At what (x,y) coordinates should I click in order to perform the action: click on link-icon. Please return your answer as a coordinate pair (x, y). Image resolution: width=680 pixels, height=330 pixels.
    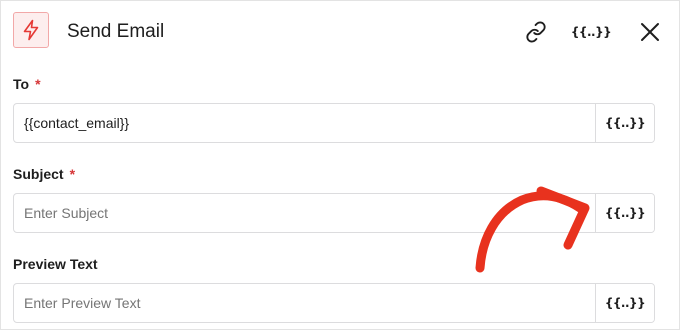
    Looking at the image, I should click on (536, 32).